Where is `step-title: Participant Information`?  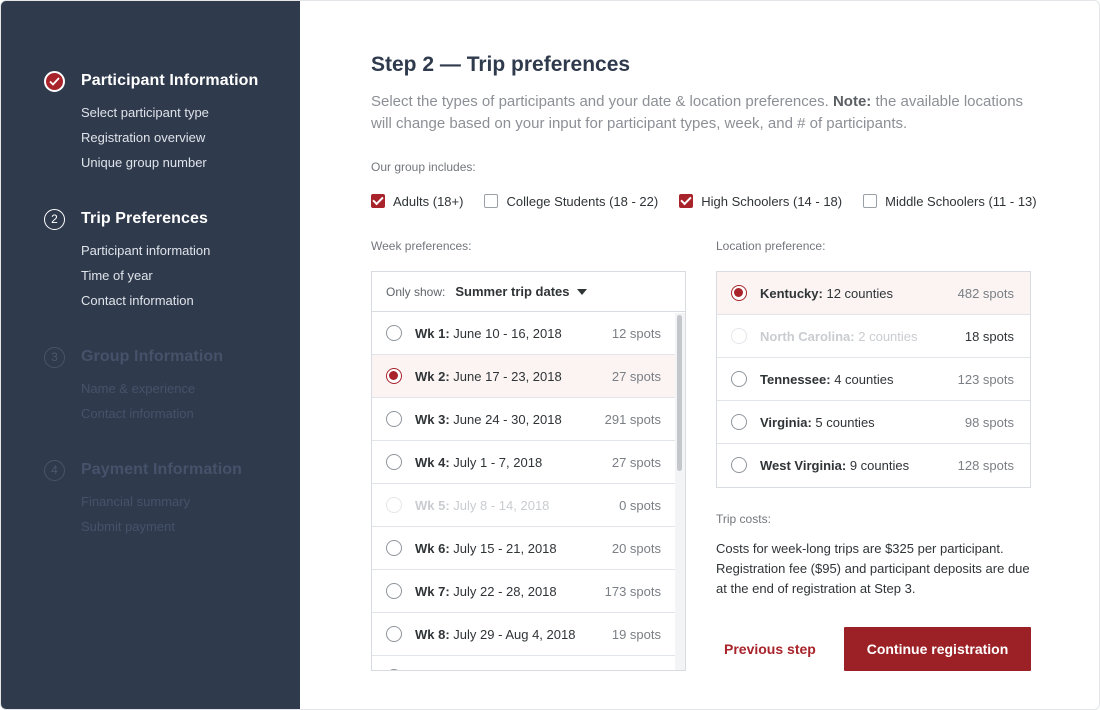
step-title: Participant Information is located at coordinates (170, 80).